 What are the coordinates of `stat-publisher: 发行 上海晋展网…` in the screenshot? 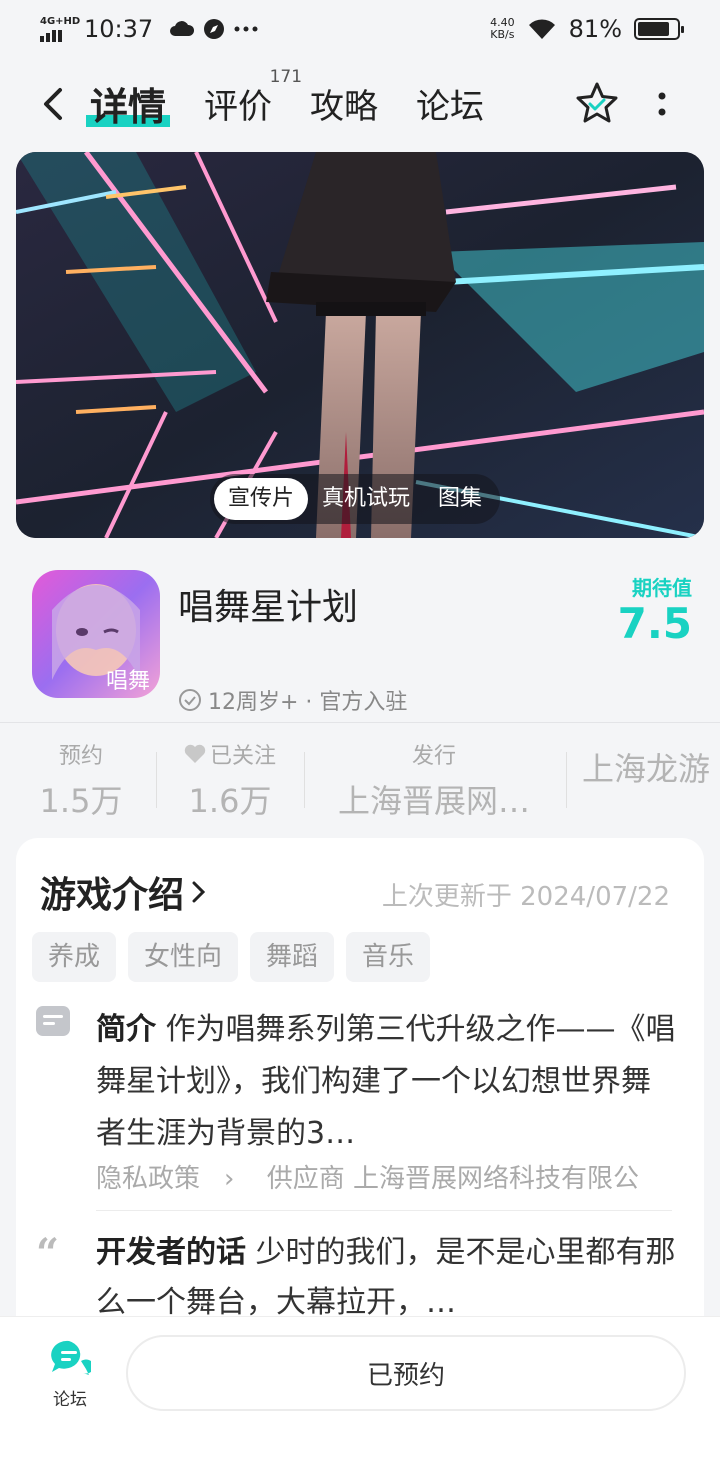 It's located at (434, 780).